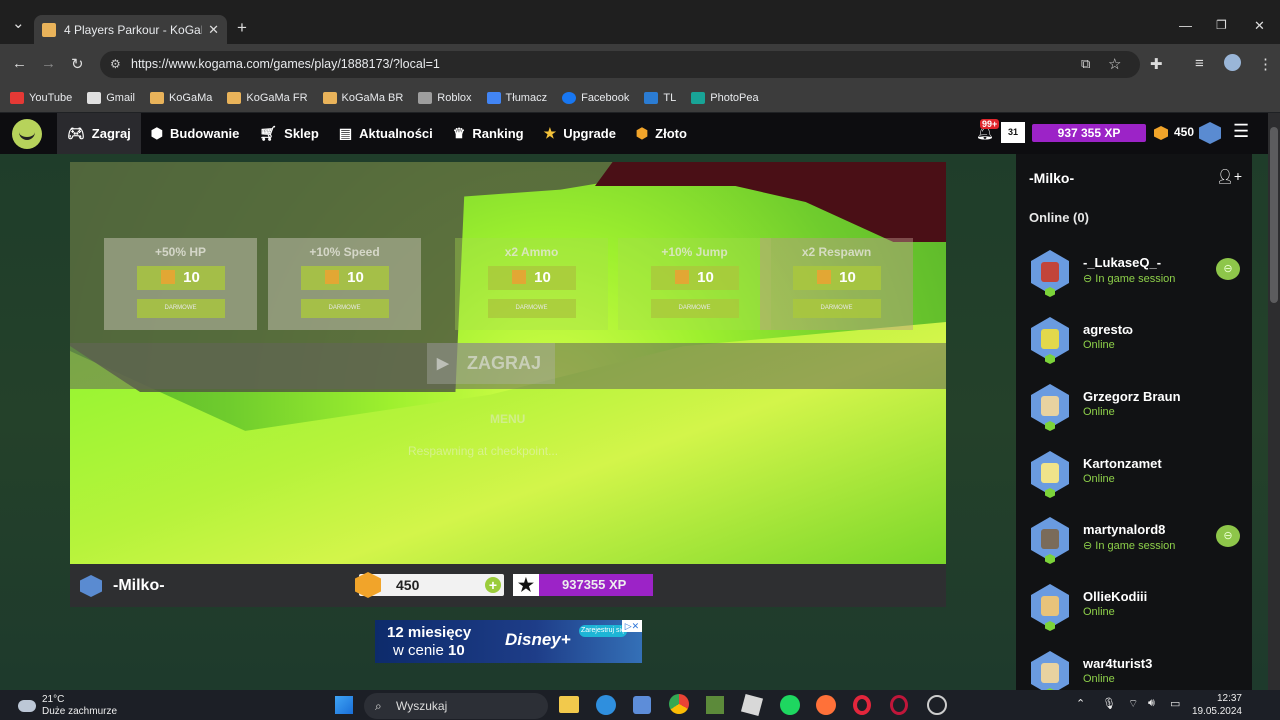 The image size is (1280, 720). What do you see at coordinates (344, 284) in the screenshot?
I see `buff-card: +10% Speed 10 DARMOWE` at bounding box center [344, 284].